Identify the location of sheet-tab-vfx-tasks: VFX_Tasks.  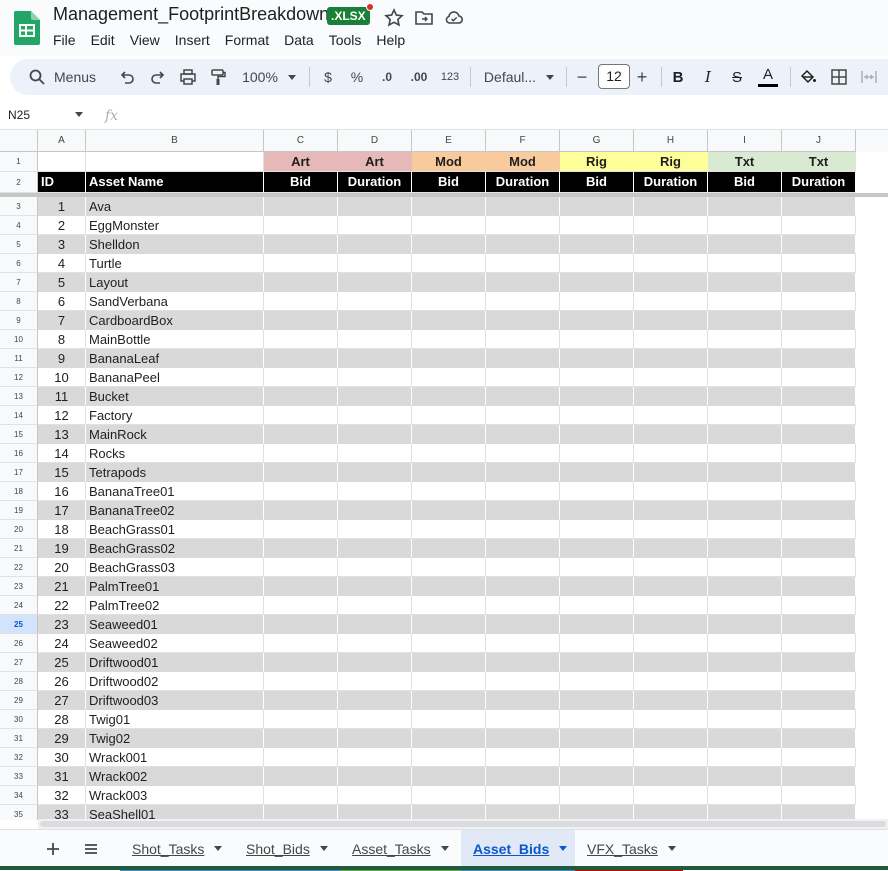
(629, 850).